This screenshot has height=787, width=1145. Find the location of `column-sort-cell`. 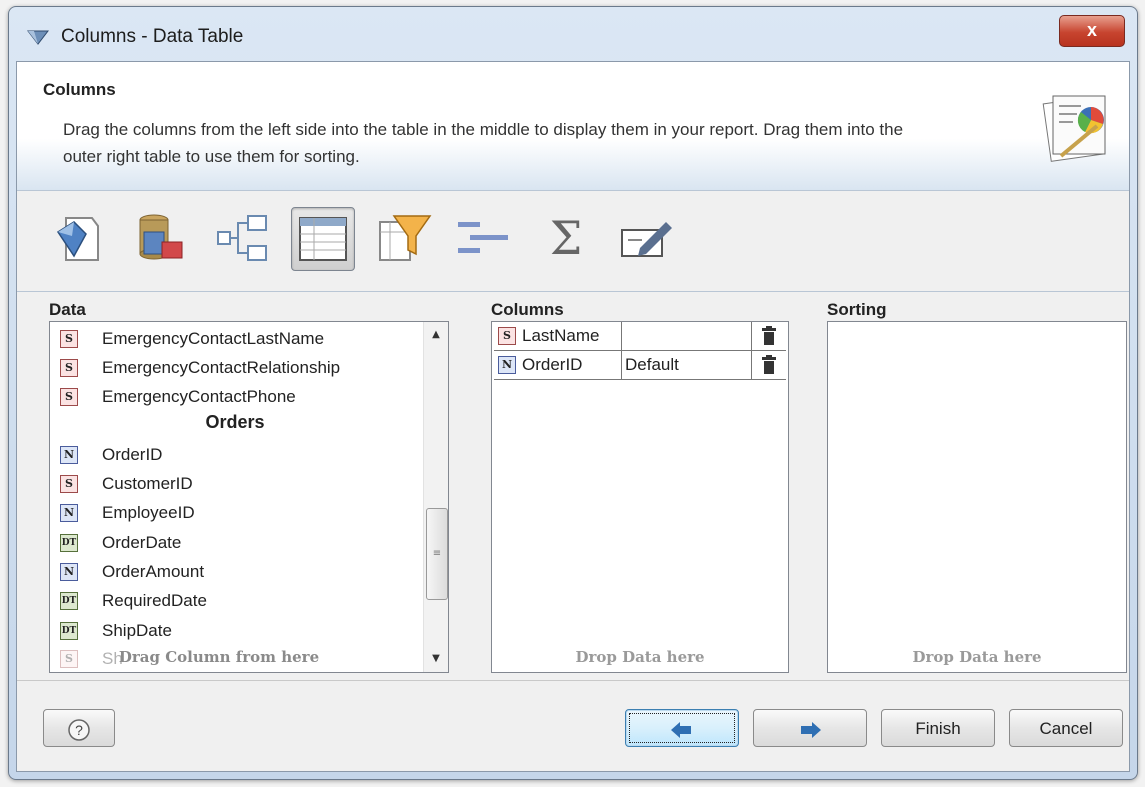

column-sort-cell is located at coordinates (687, 336).